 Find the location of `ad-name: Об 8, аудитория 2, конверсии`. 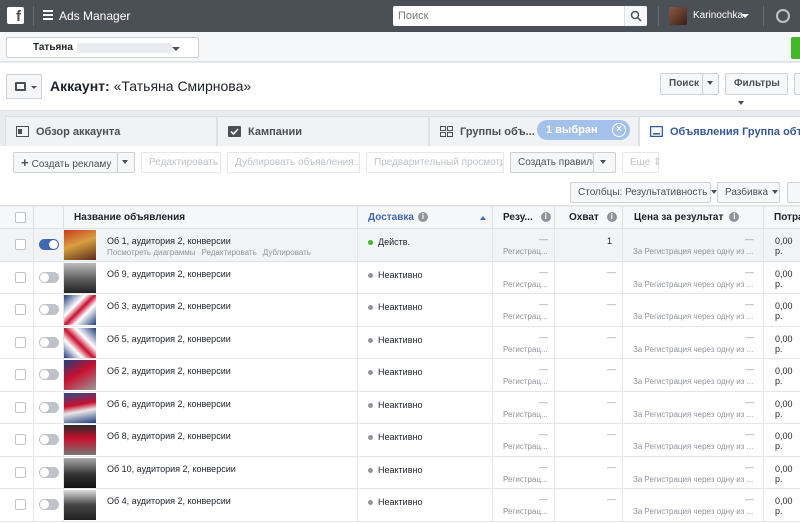

ad-name: Об 8, аудитория 2, конверсии is located at coordinates (169, 436).